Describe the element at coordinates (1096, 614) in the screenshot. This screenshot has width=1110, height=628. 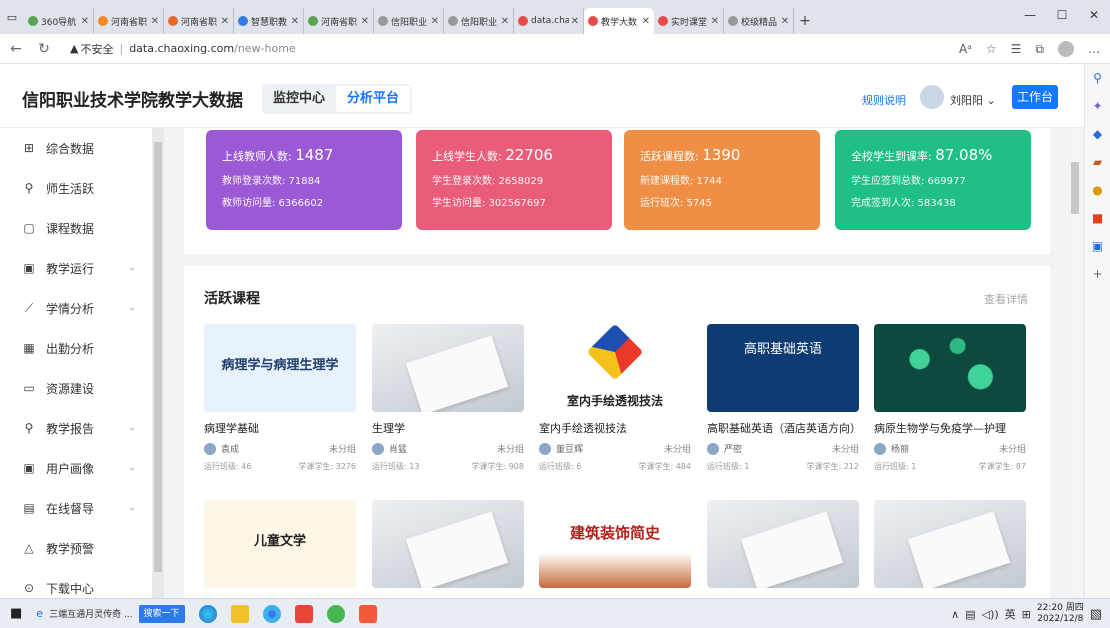
I see `notification-icon: ▧` at that location.